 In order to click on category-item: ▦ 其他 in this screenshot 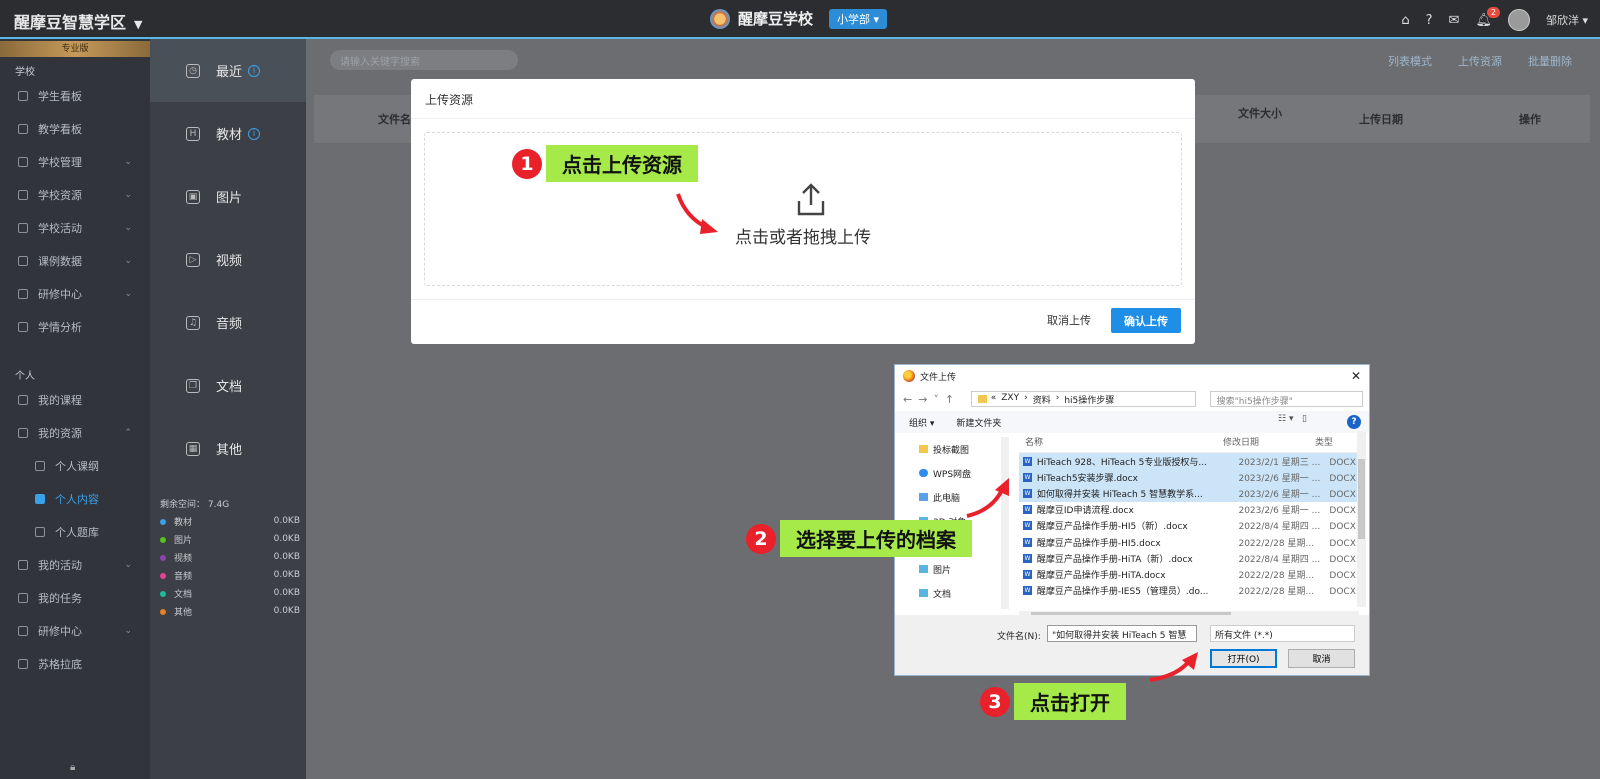, I will do `click(228, 448)`.